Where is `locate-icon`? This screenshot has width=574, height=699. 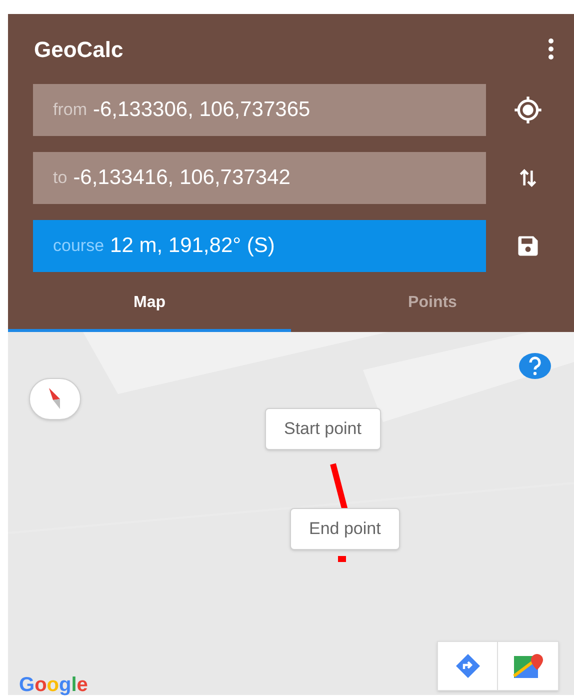 locate-icon is located at coordinates (528, 110).